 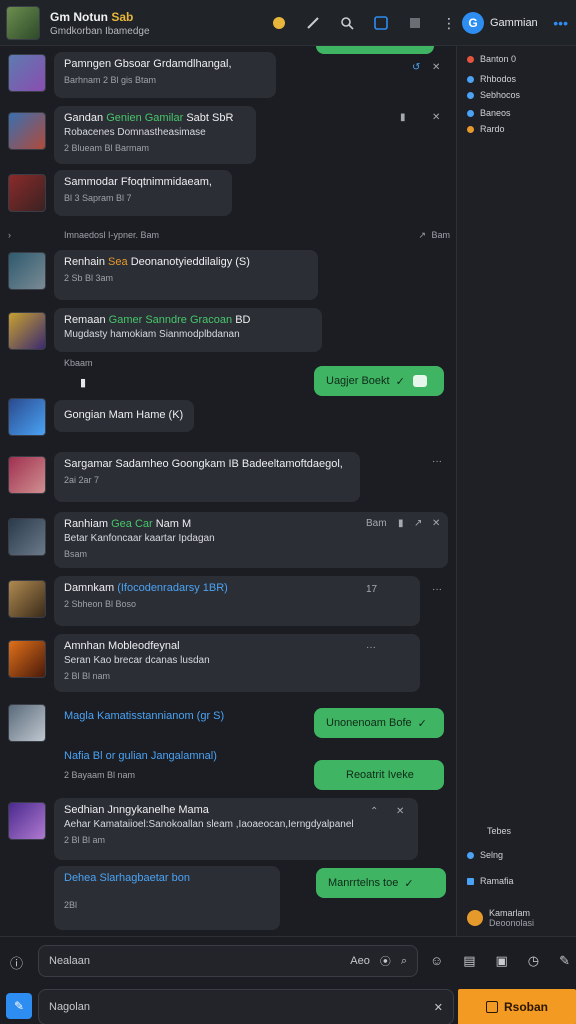 What do you see at coordinates (112, 235) in the screenshot?
I see `separator-text: Imnaedosl I-ypner. Bam` at bounding box center [112, 235].